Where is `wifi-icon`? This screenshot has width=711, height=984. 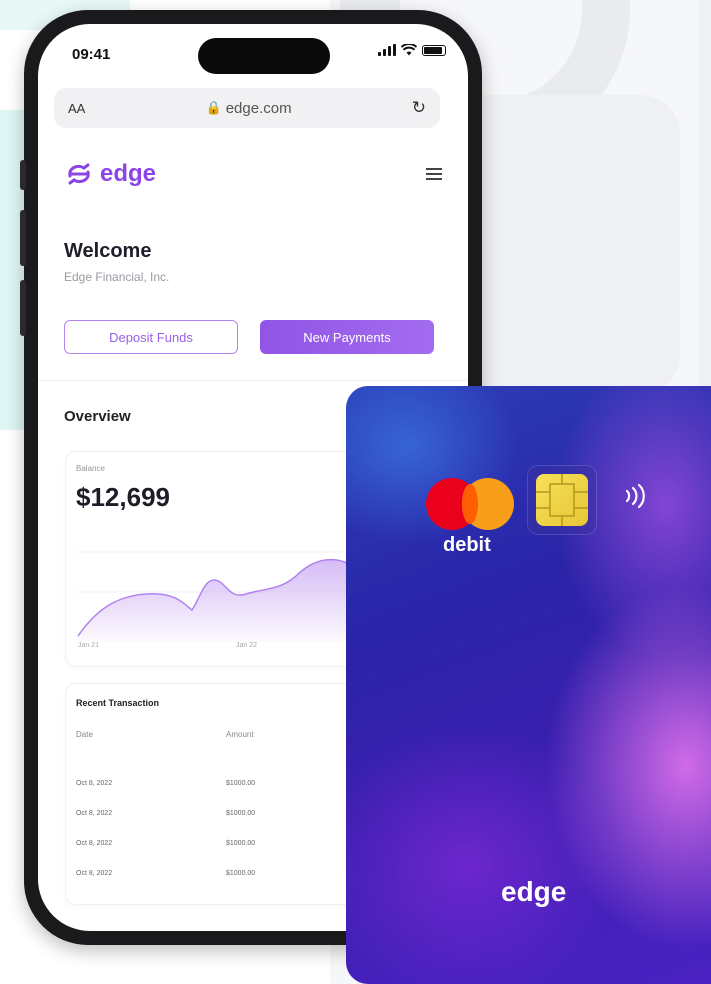
wifi-icon is located at coordinates (409, 50).